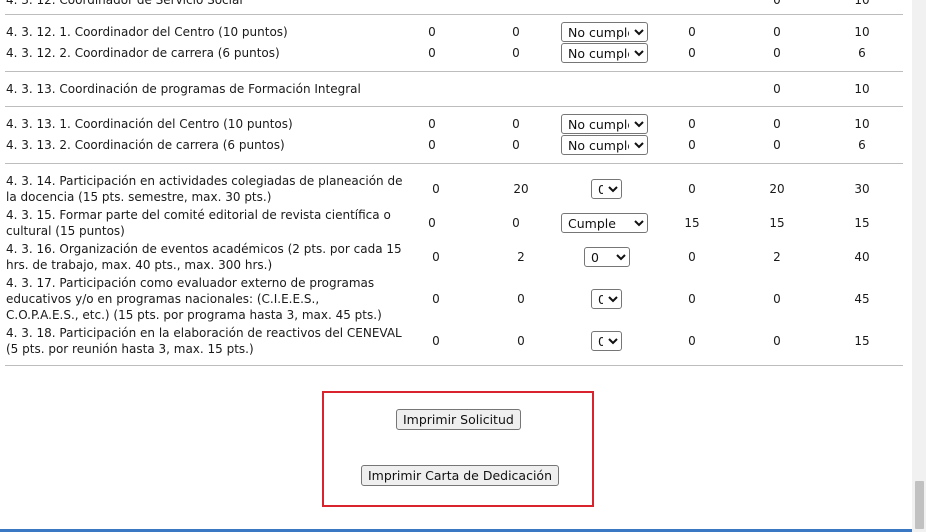 This screenshot has width=926, height=532. I want to click on print-request-button: Imprimir Solicitud, so click(458, 419).